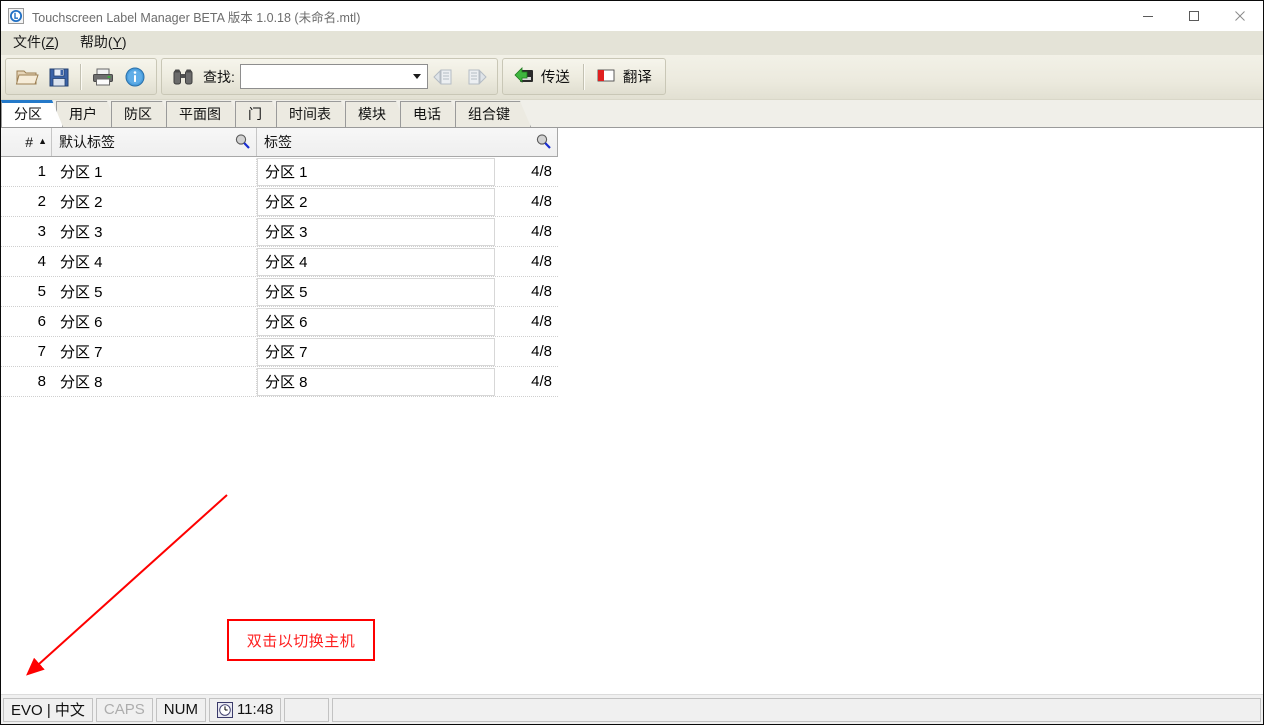  I want to click on table-row: 5 分区 5 分区 5 4/8, so click(279, 292).